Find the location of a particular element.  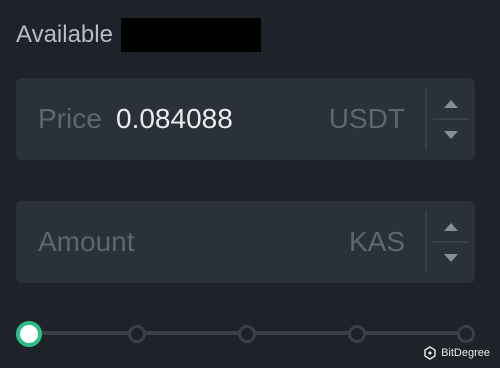

slider-thumb is located at coordinates (29, 334).